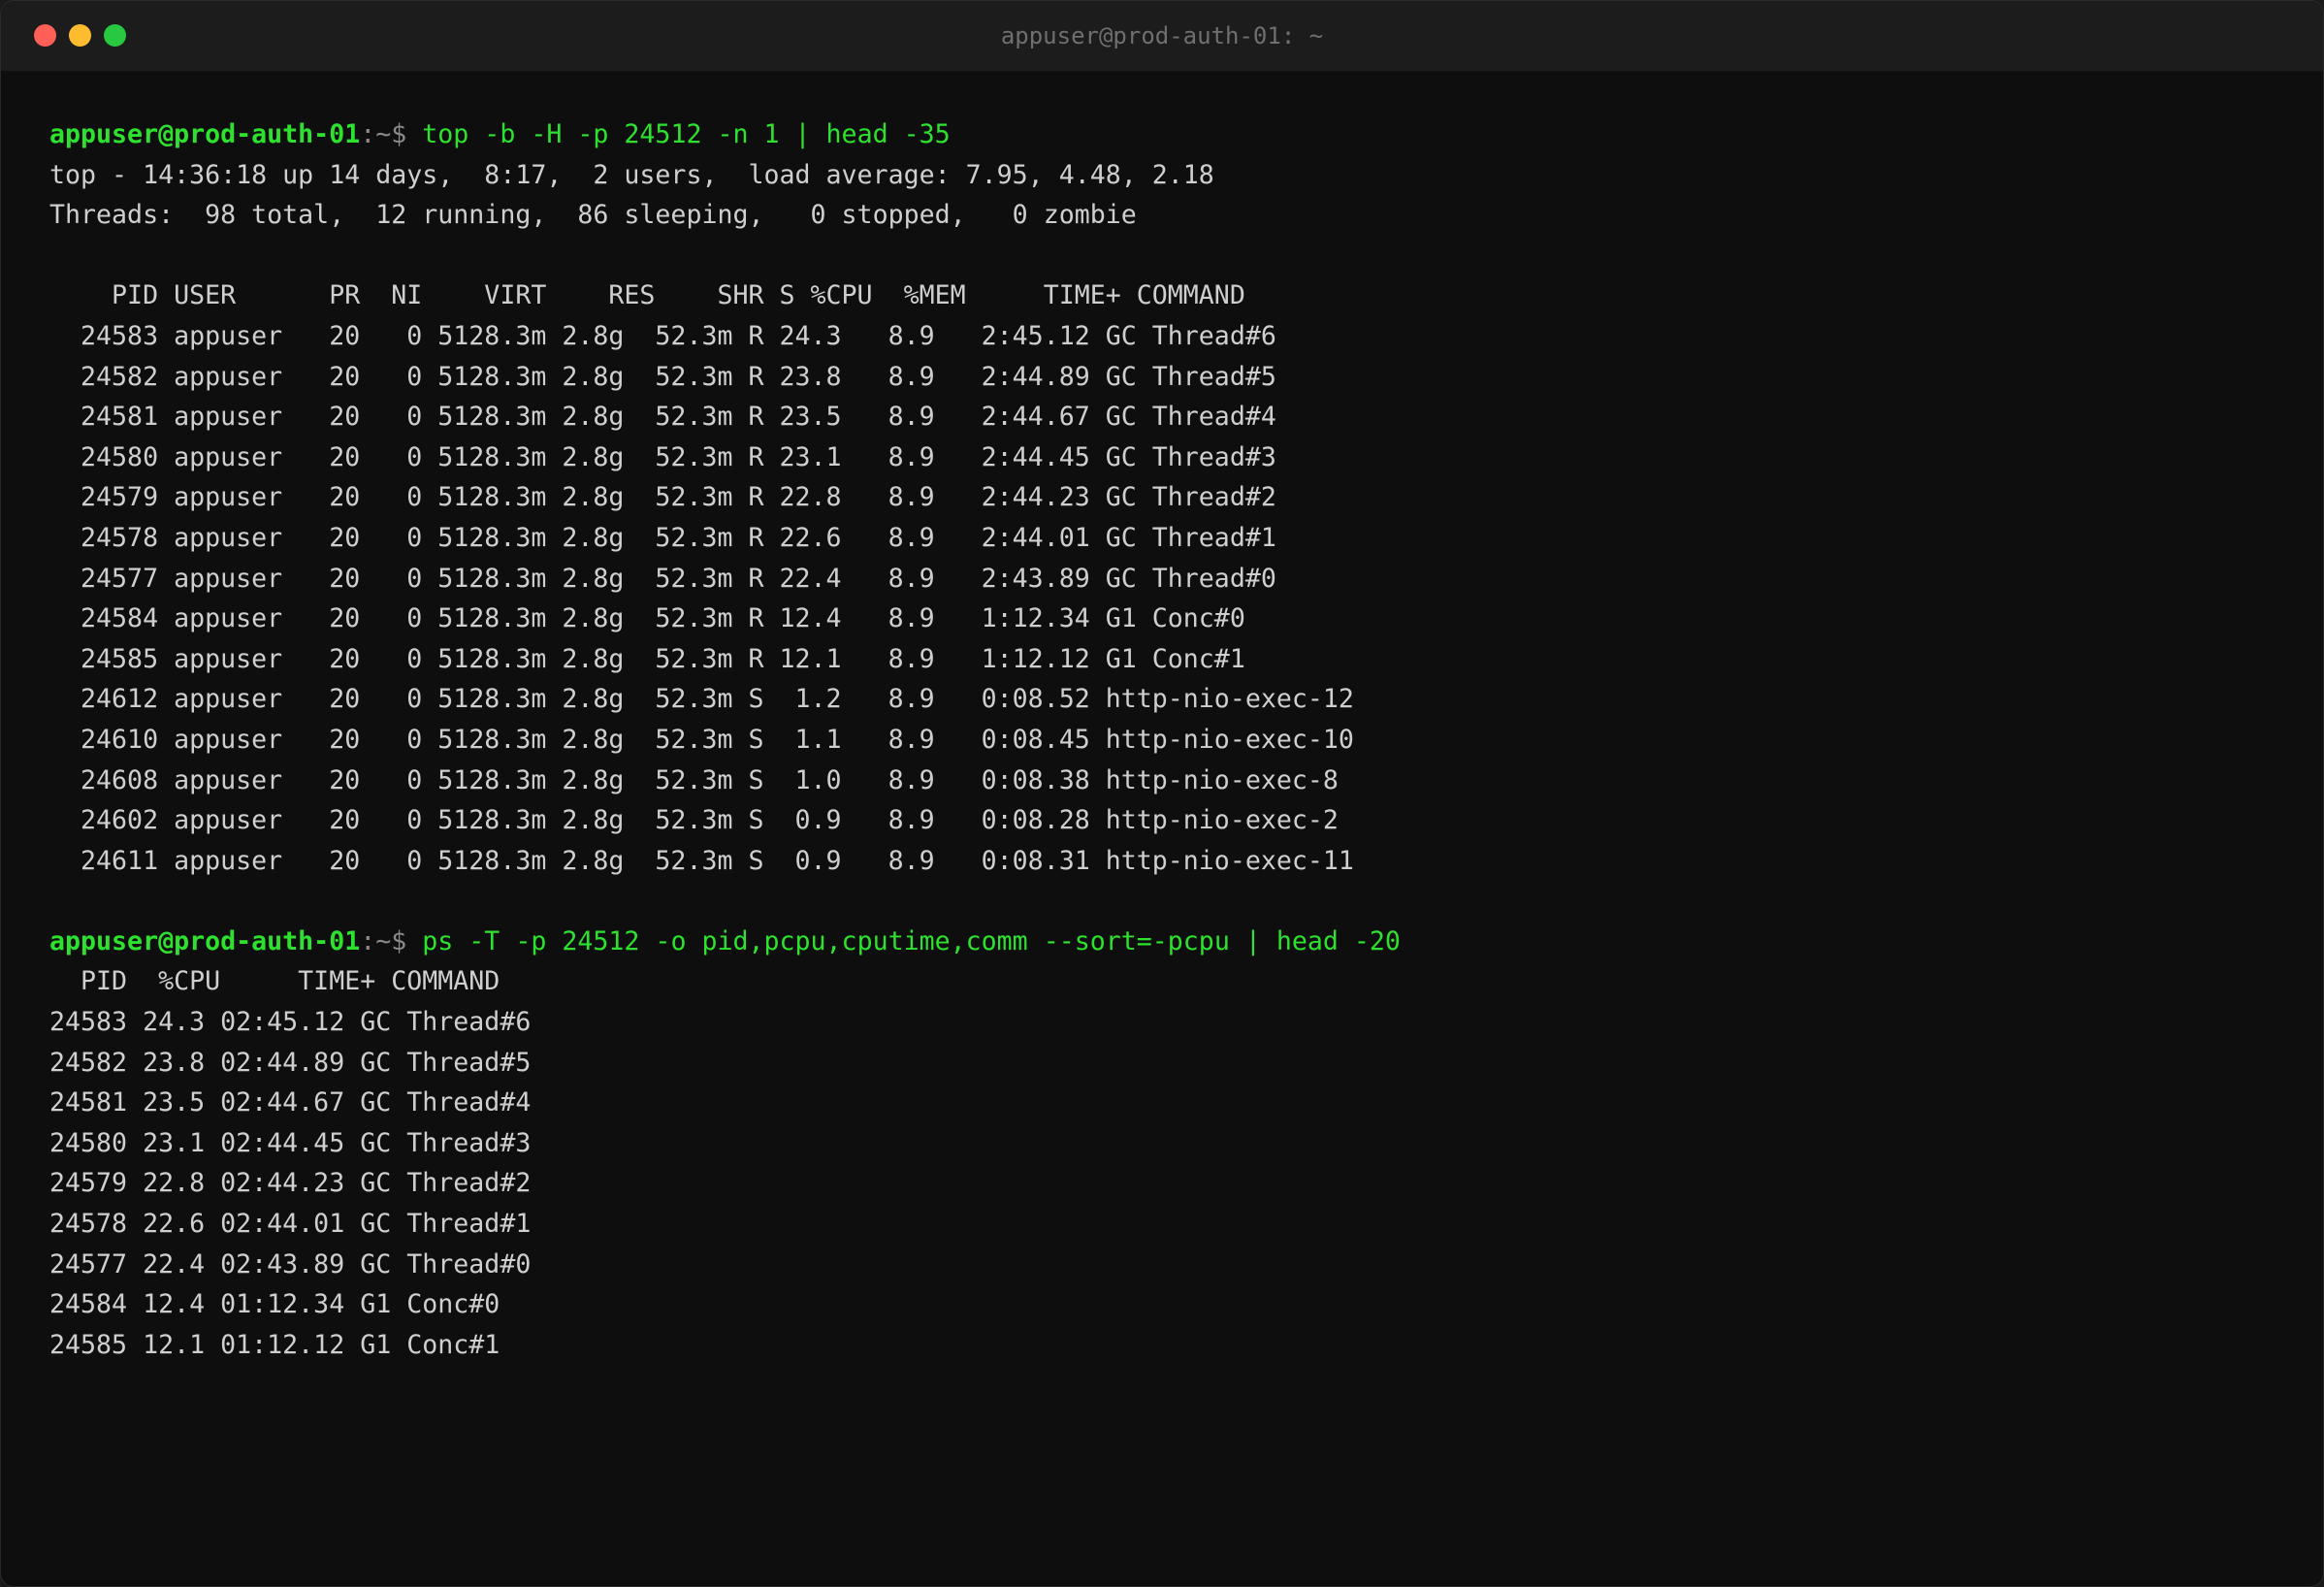 The image size is (2324, 1587). I want to click on title-bar: appuser@prod-auth-01: ~, so click(1162, 36).